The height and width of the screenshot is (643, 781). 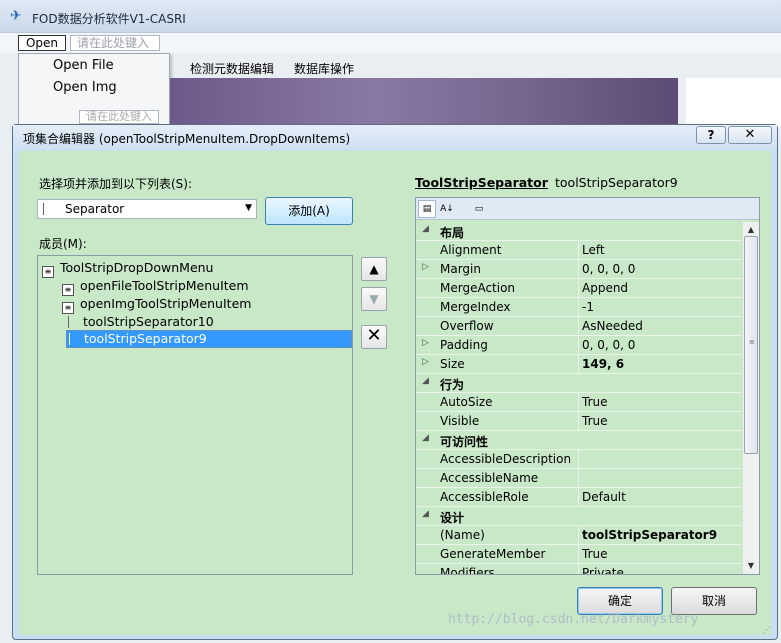 I want to click on property-row: Overflow AsNeeded, so click(x=579, y=326).